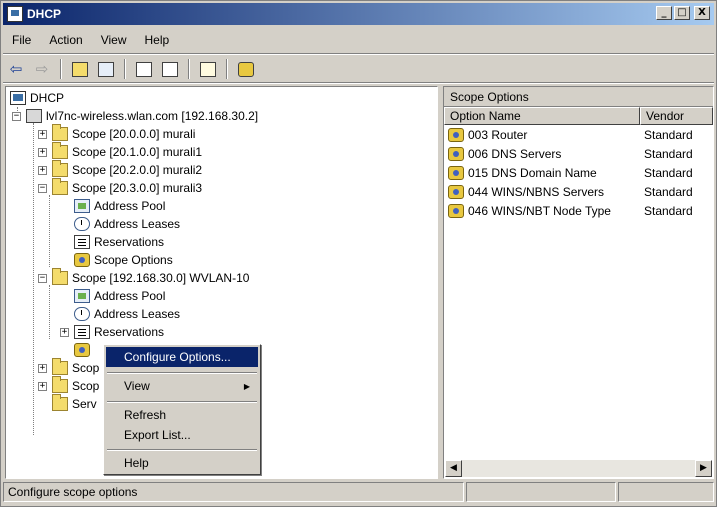 The width and height of the screenshot is (717, 507). I want to click on tree-node-scope-20-1: + Scope [20.1.0.0] murali1, so click(120, 151).